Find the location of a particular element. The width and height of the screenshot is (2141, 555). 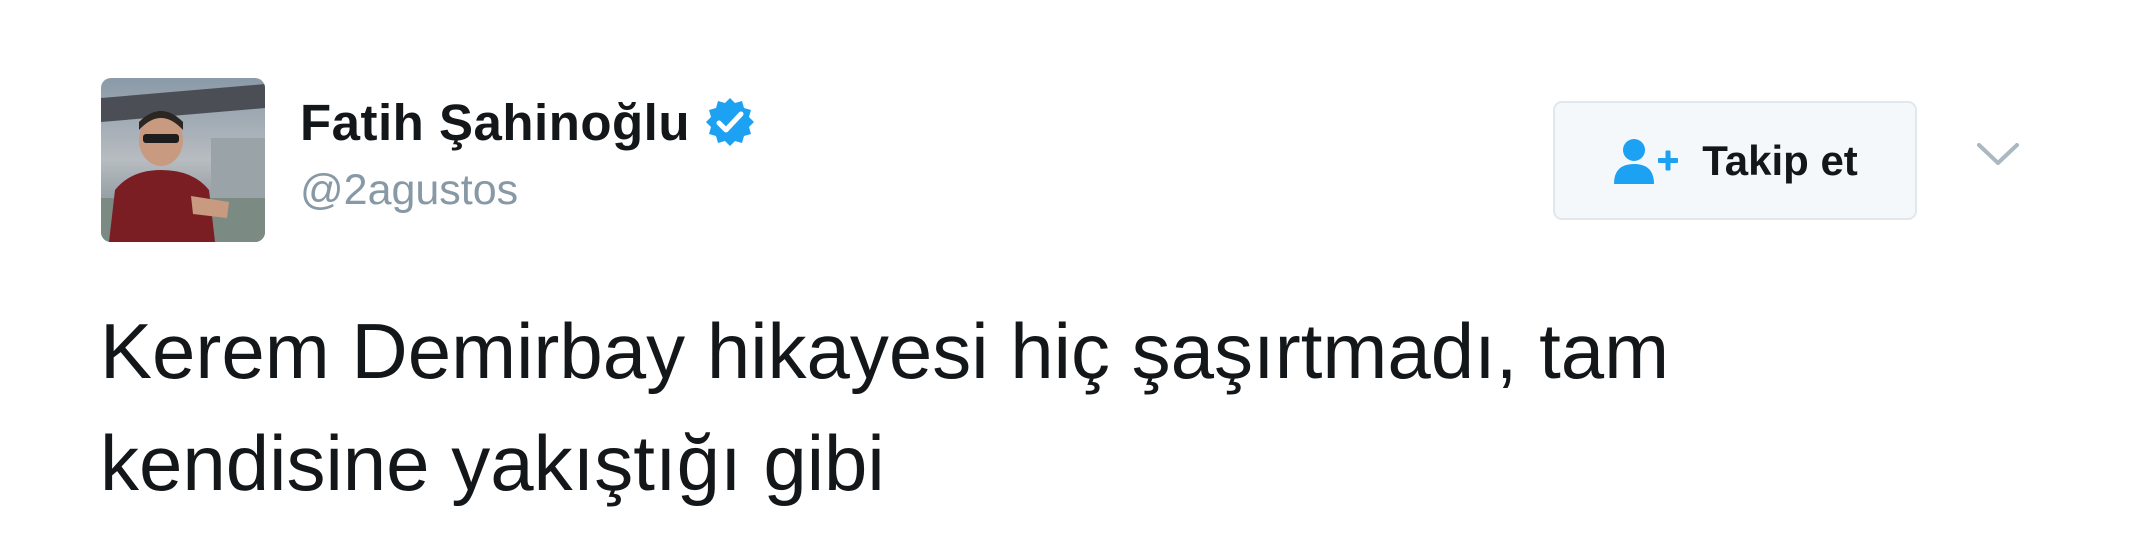

avatar is located at coordinates (183, 160).